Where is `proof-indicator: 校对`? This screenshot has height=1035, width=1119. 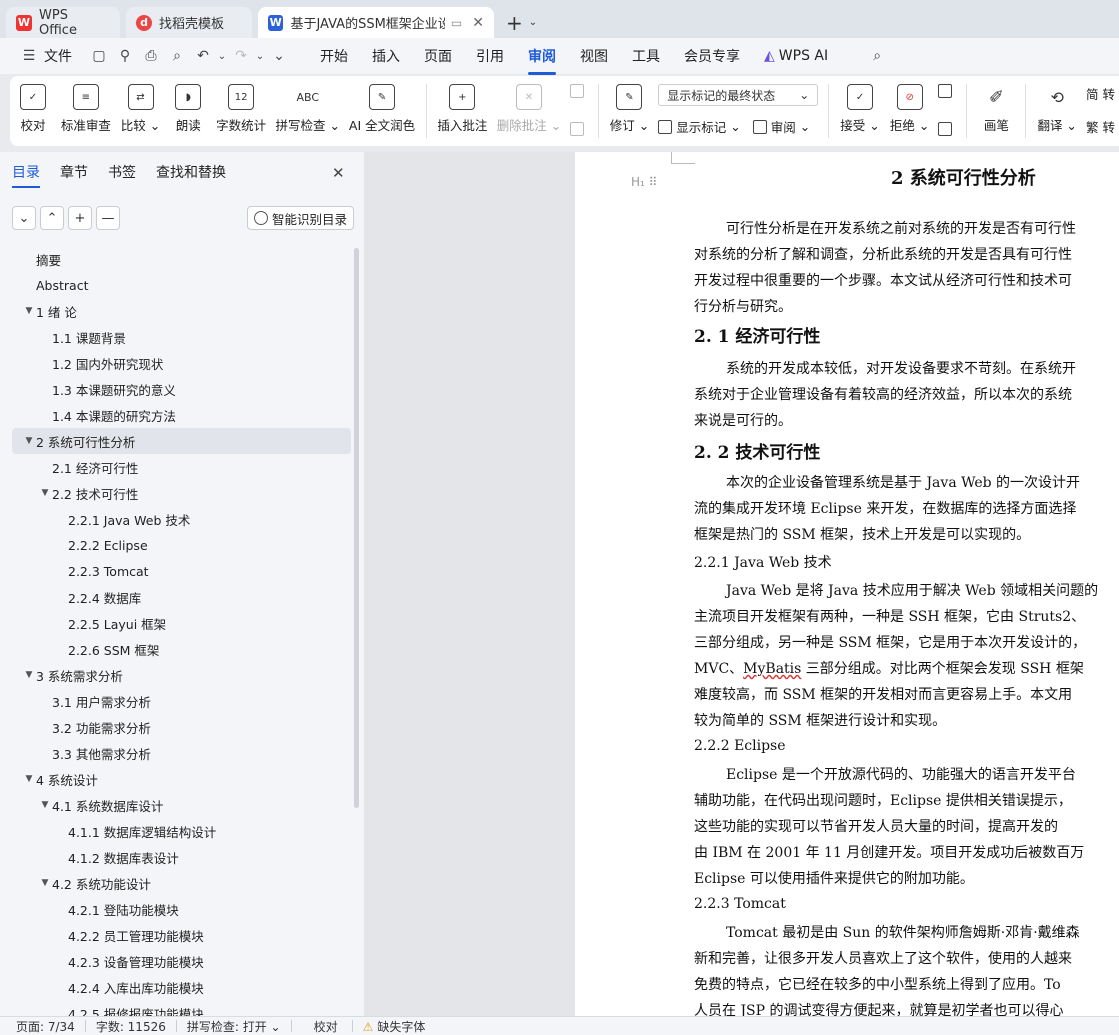 proof-indicator: 校对 is located at coordinates (326, 1026).